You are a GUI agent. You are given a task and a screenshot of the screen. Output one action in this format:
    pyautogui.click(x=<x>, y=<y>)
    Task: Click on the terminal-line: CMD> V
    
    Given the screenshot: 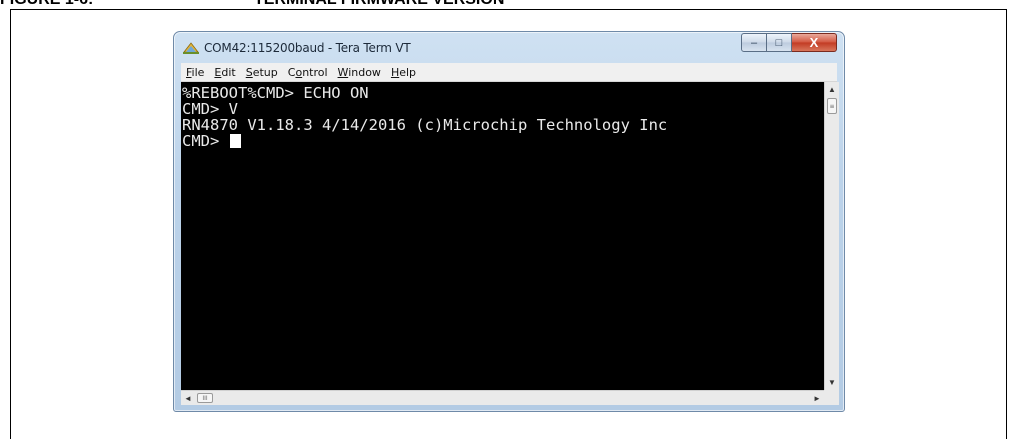 What is the action you would take?
    pyautogui.click(x=210, y=109)
    